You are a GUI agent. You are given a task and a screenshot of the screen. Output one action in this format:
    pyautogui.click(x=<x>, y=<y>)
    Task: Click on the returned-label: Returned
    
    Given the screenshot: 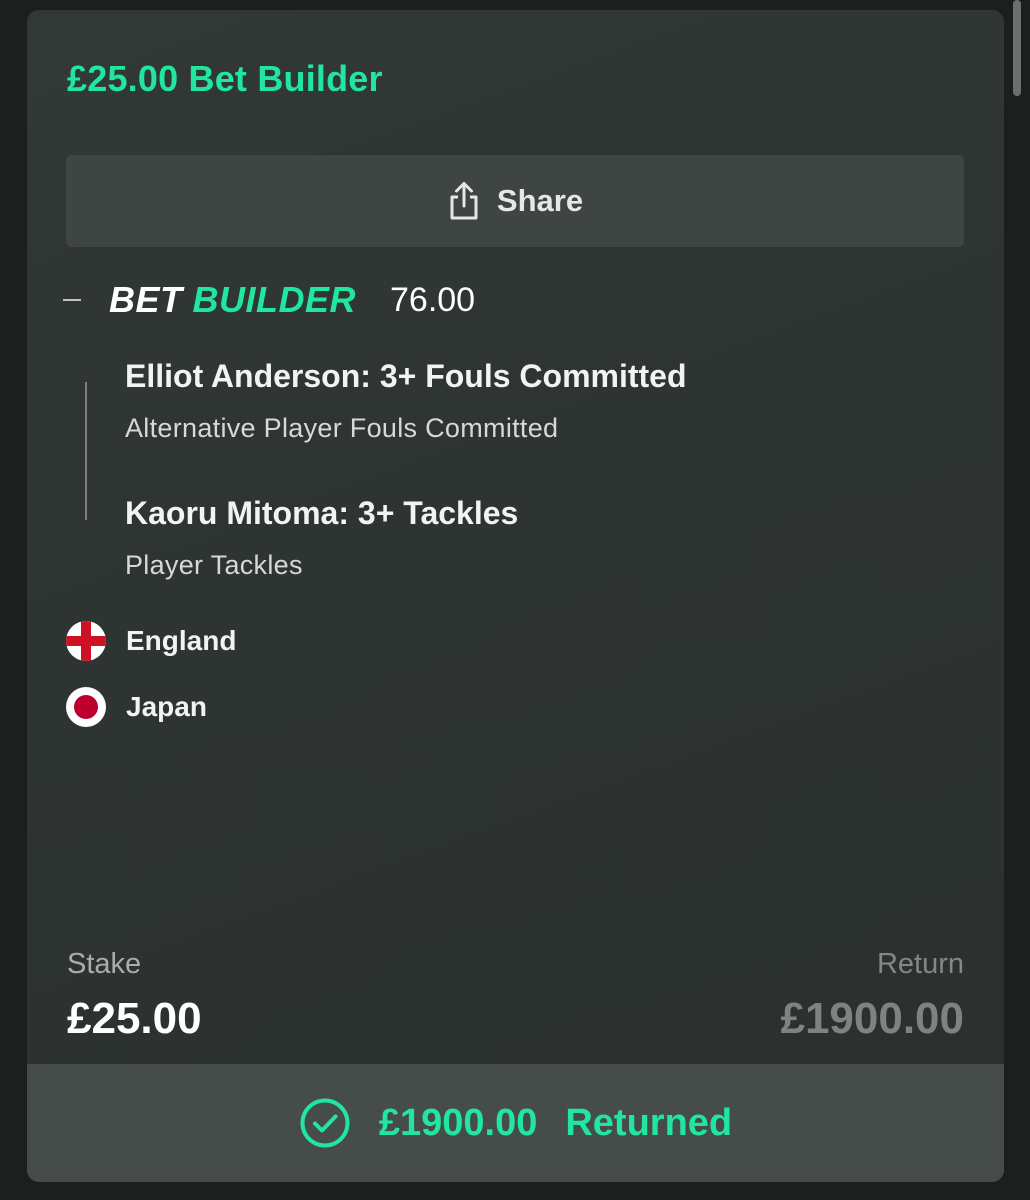 What is the action you would take?
    pyautogui.click(x=649, y=1122)
    